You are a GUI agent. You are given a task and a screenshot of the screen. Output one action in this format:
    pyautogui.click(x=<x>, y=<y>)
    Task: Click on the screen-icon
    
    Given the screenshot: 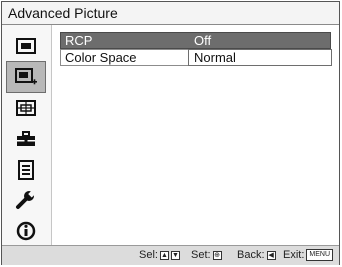 What is the action you would take?
    pyautogui.click(x=26, y=108)
    